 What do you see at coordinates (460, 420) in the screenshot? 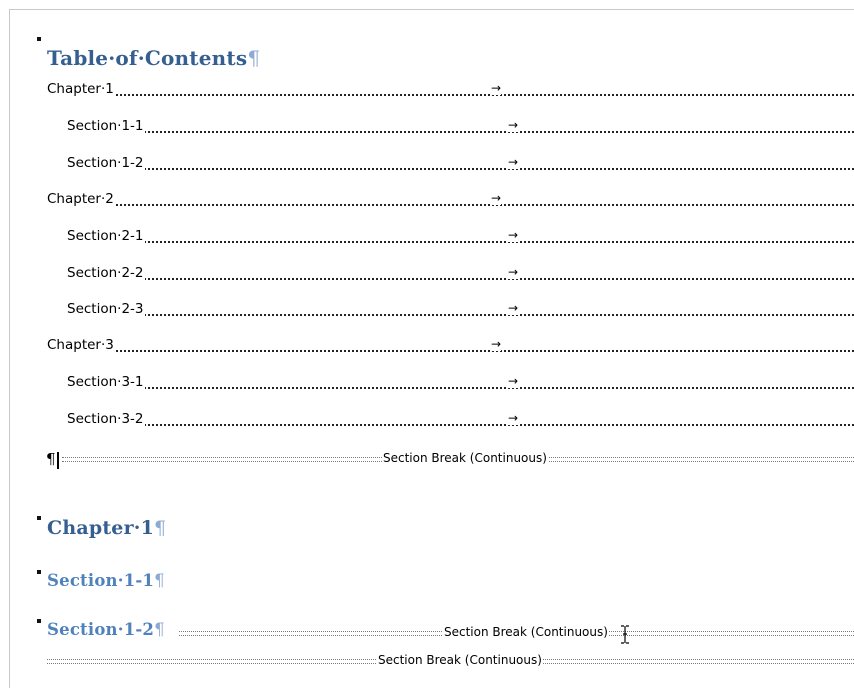
I see `toc-entry-section-3-2: Section·3-2 →` at bounding box center [460, 420].